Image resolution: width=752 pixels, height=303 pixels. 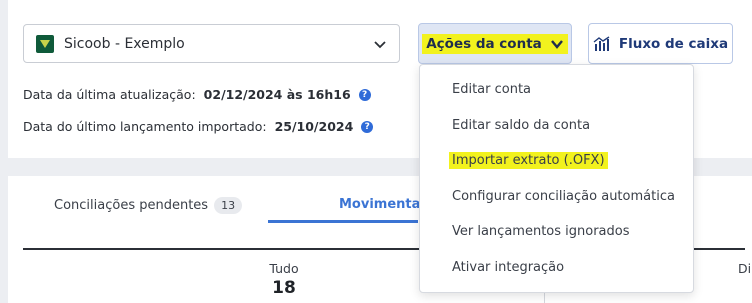 What do you see at coordinates (541, 231) in the screenshot?
I see `menu-item-ignored-entries: Ver lançamentos ignorados` at bounding box center [541, 231].